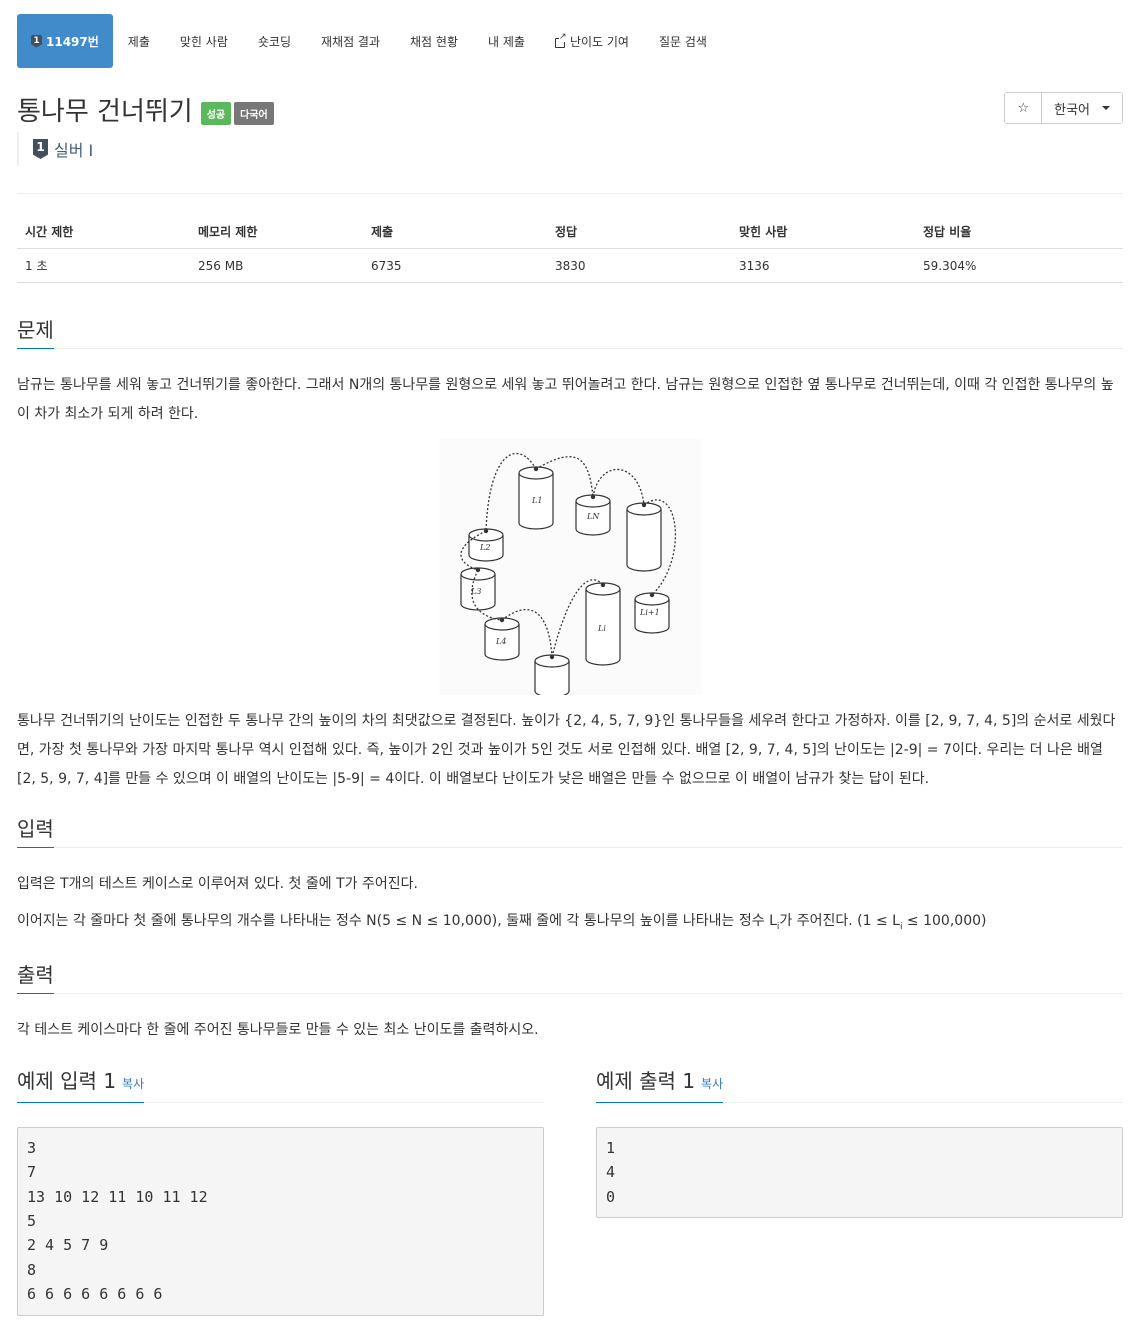 Image resolution: width=1140 pixels, height=1322 pixels. What do you see at coordinates (570, 830) in the screenshot?
I see `input-section-header: 입력` at bounding box center [570, 830].